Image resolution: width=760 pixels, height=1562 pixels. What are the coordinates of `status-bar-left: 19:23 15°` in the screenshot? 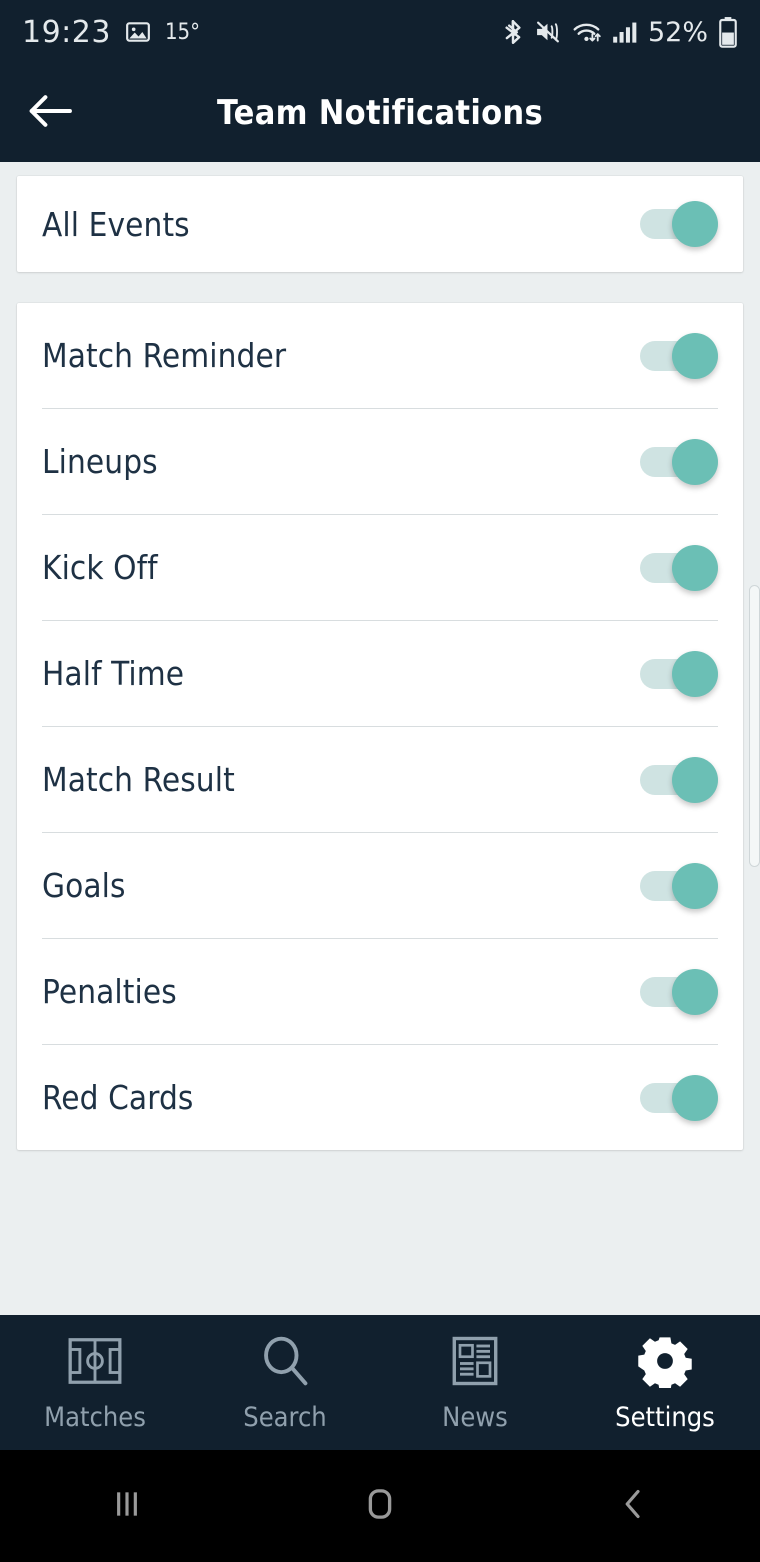 It's located at (111, 32).